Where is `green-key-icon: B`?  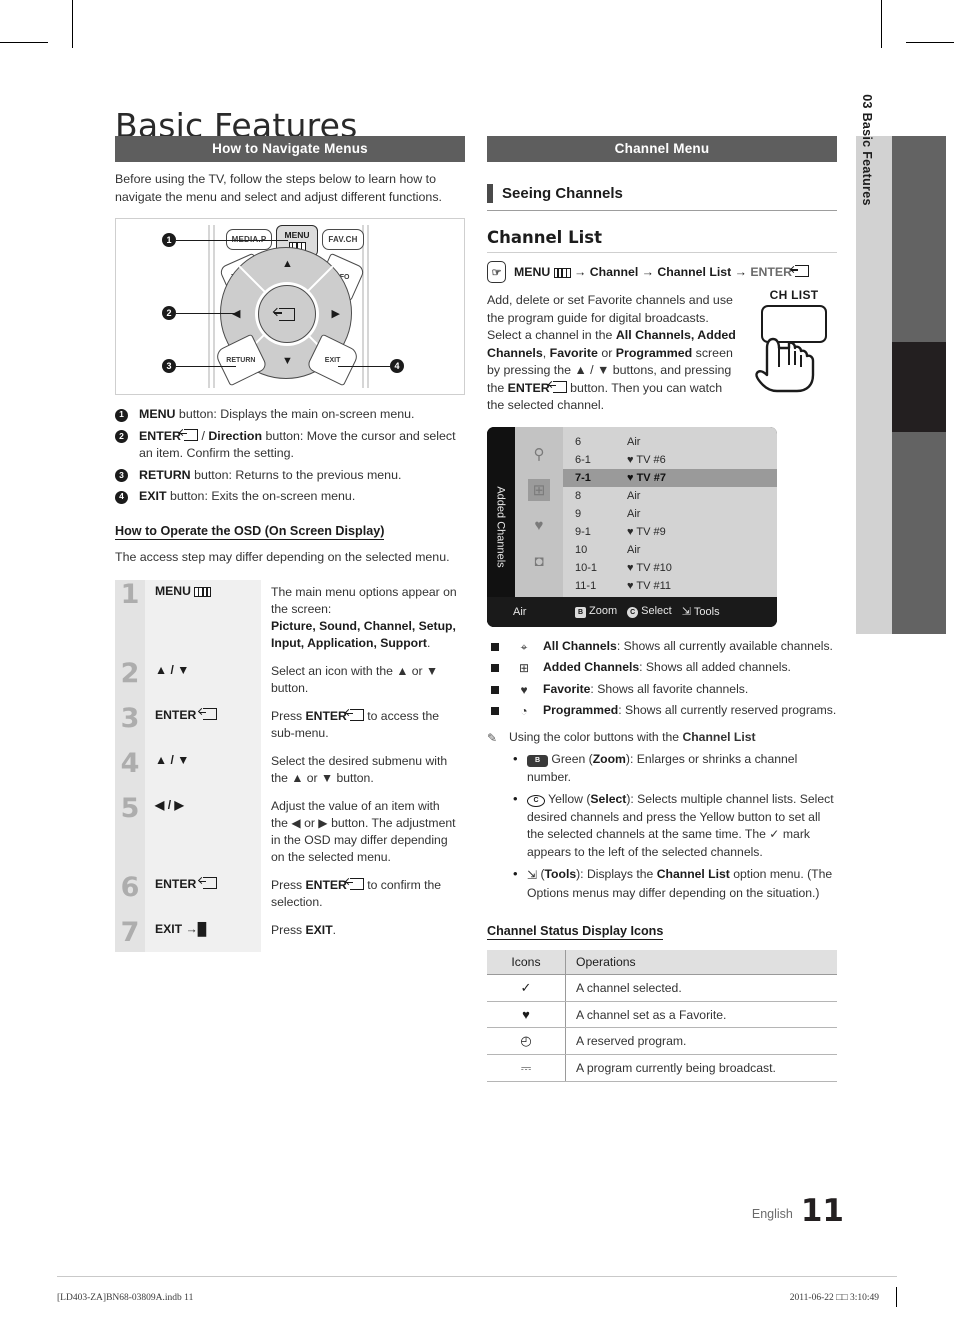
green-key-icon: B is located at coordinates (537, 761).